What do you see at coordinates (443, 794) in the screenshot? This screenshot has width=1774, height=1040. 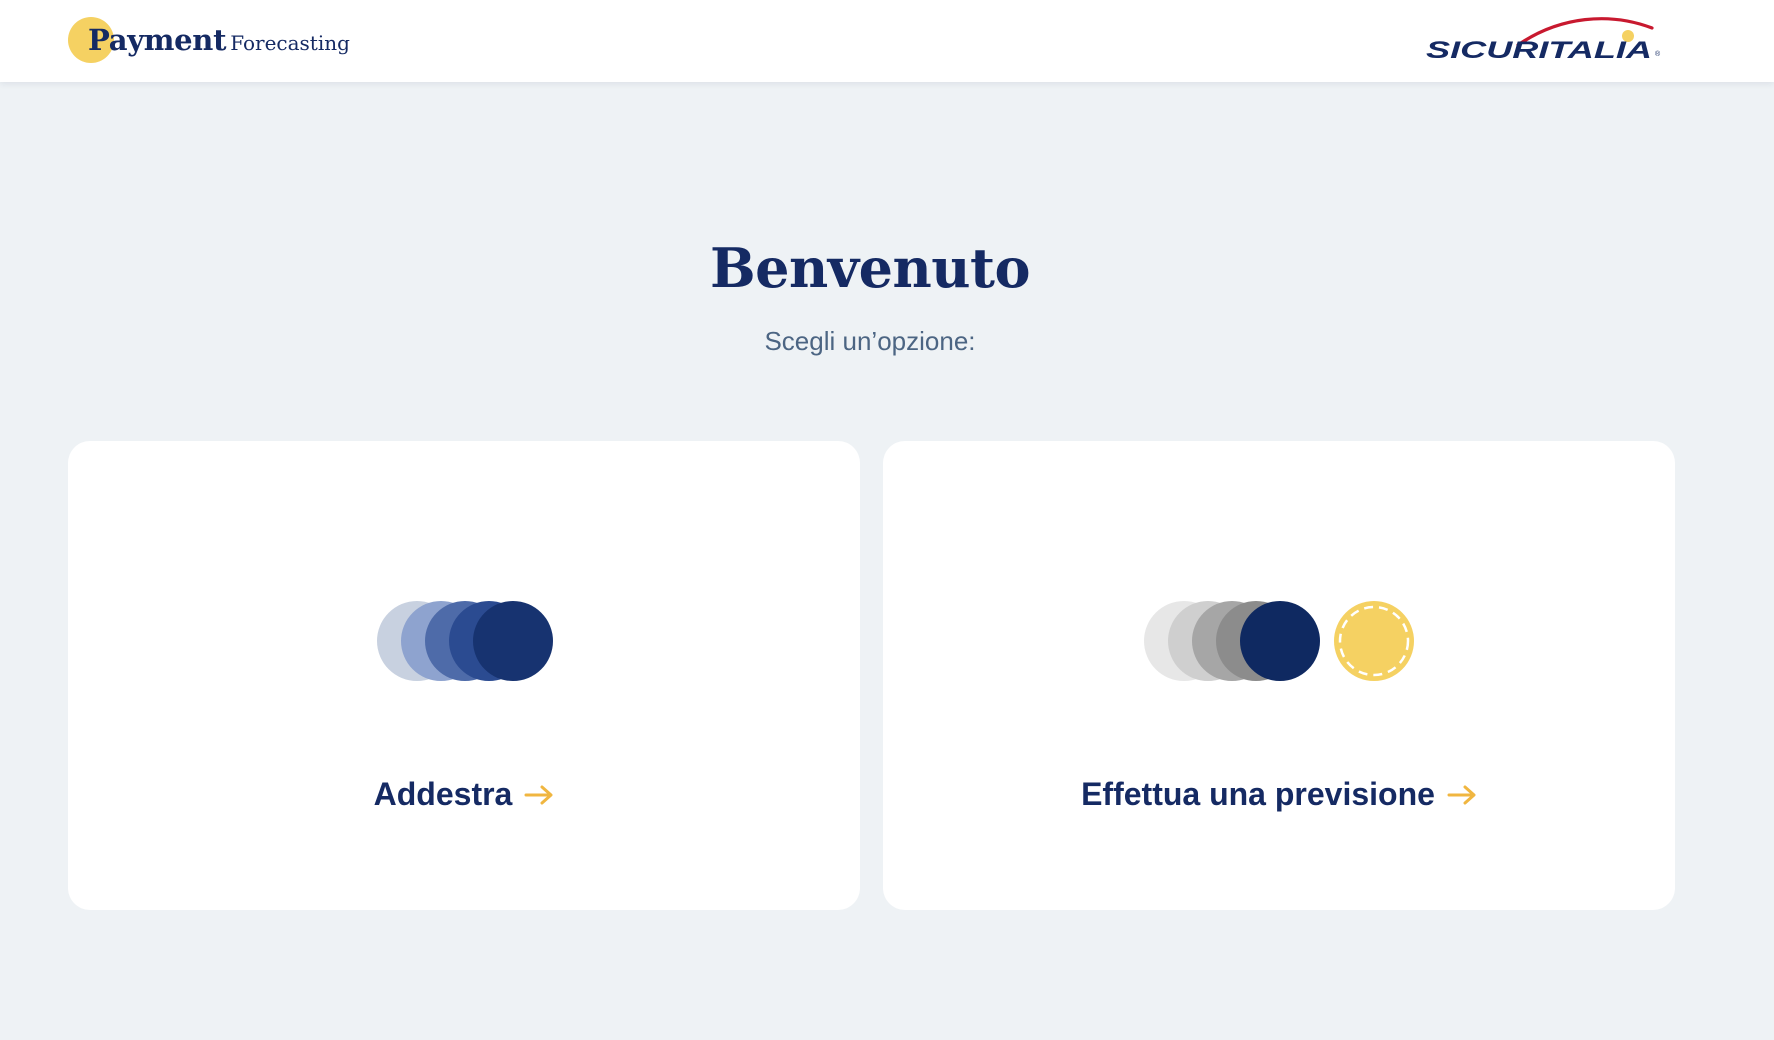 I see `train-option-text: Addestra` at bounding box center [443, 794].